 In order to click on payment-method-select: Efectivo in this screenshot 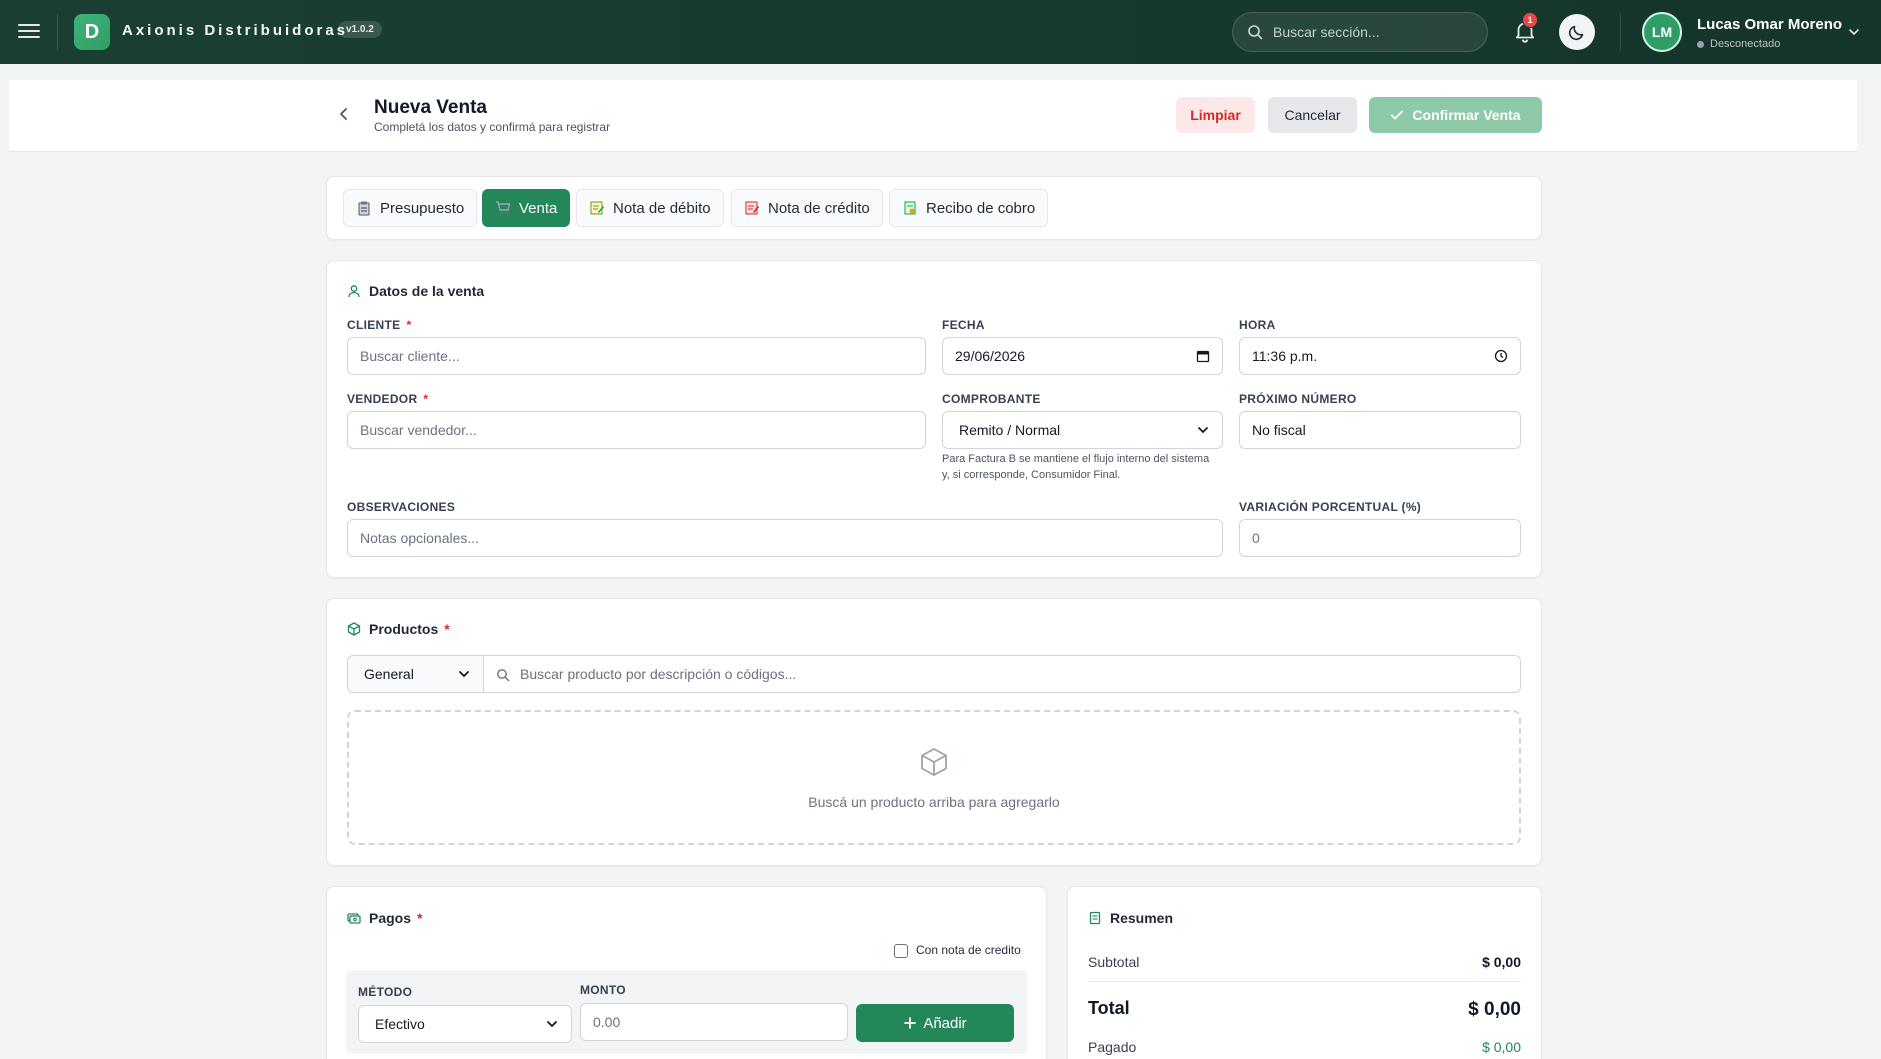, I will do `click(465, 1024)`.